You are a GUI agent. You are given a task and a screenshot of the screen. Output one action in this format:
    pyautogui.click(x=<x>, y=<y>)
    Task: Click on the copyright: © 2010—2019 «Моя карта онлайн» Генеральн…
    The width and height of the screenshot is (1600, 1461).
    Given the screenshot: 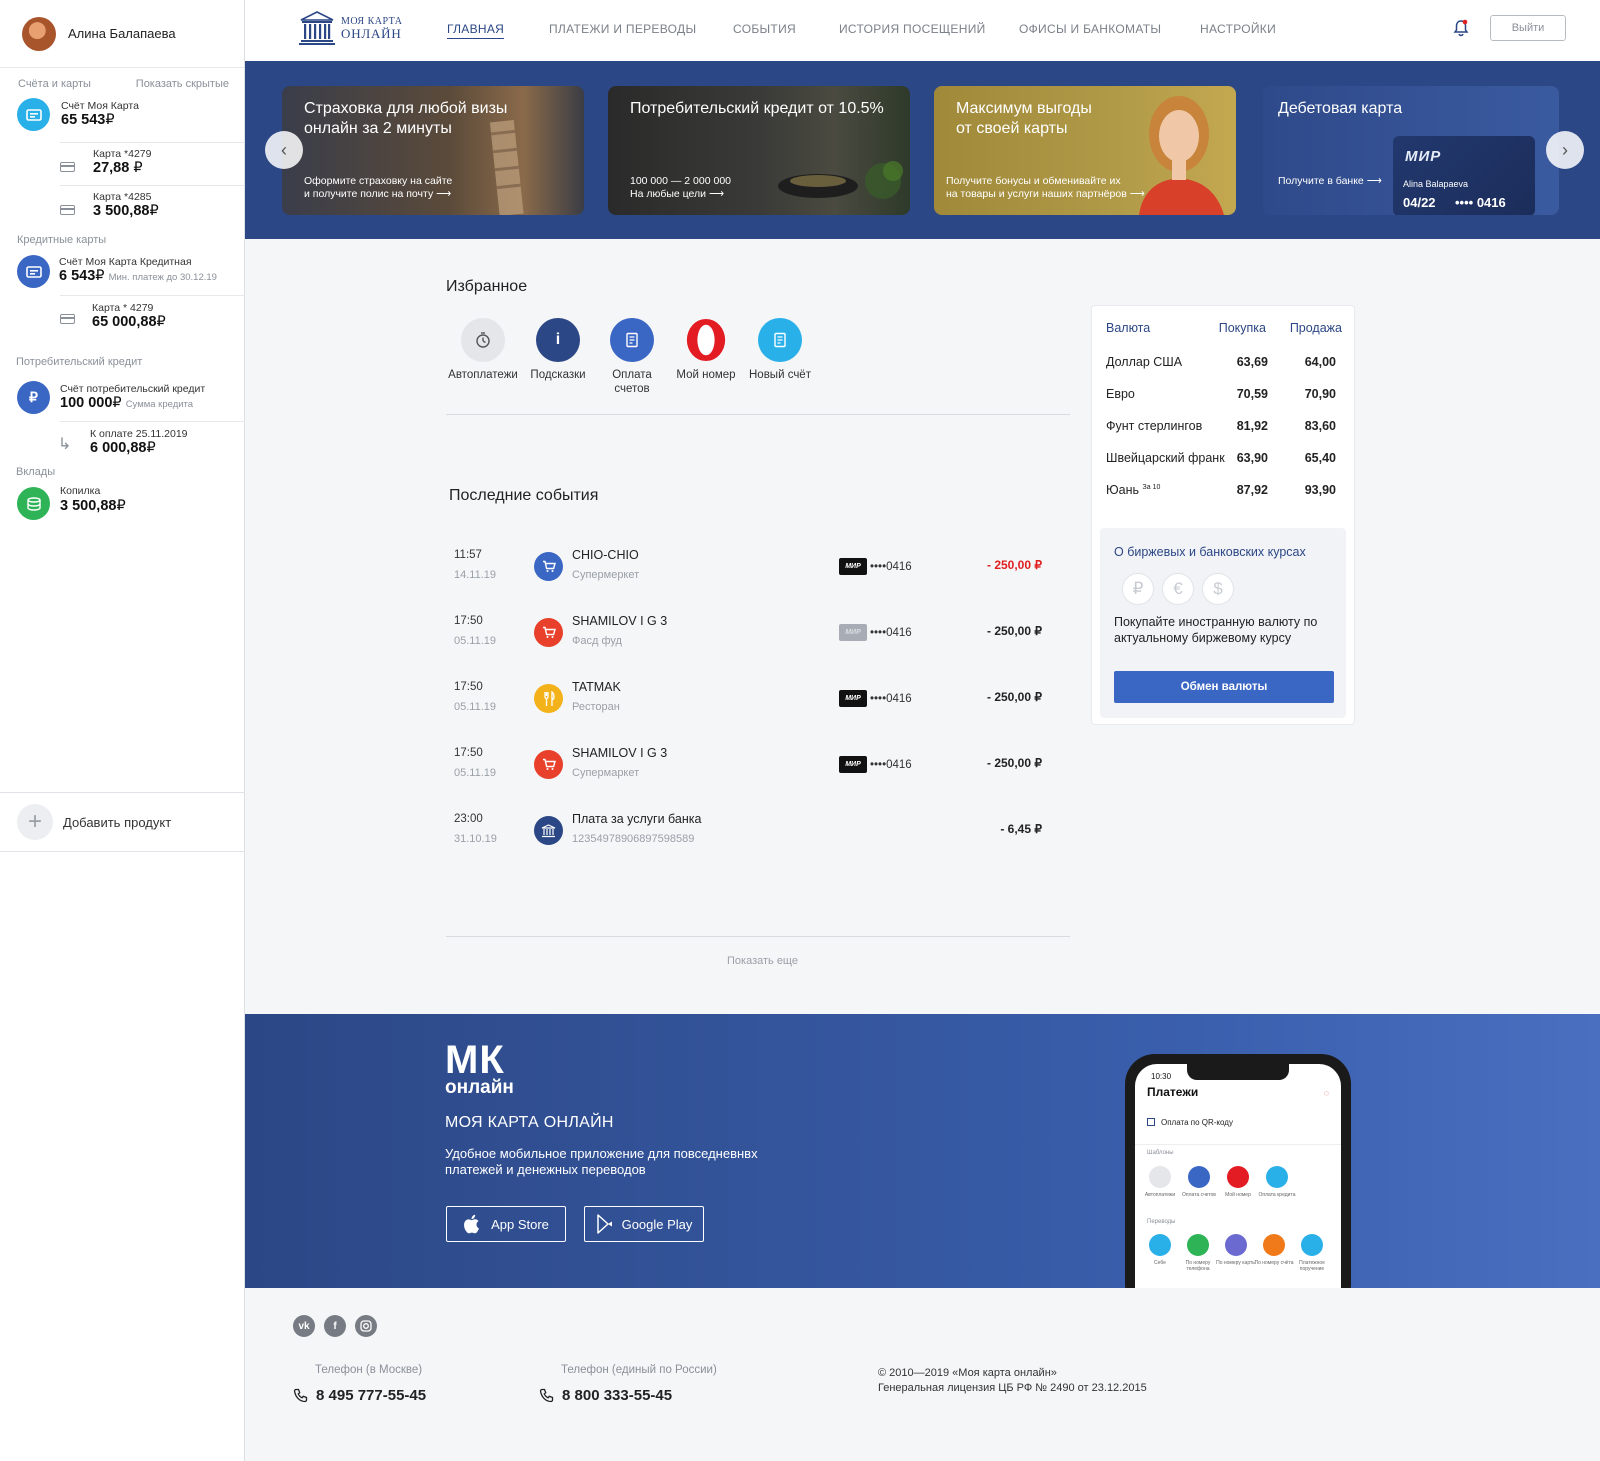 What is the action you would take?
    pyautogui.click(x=1012, y=1380)
    